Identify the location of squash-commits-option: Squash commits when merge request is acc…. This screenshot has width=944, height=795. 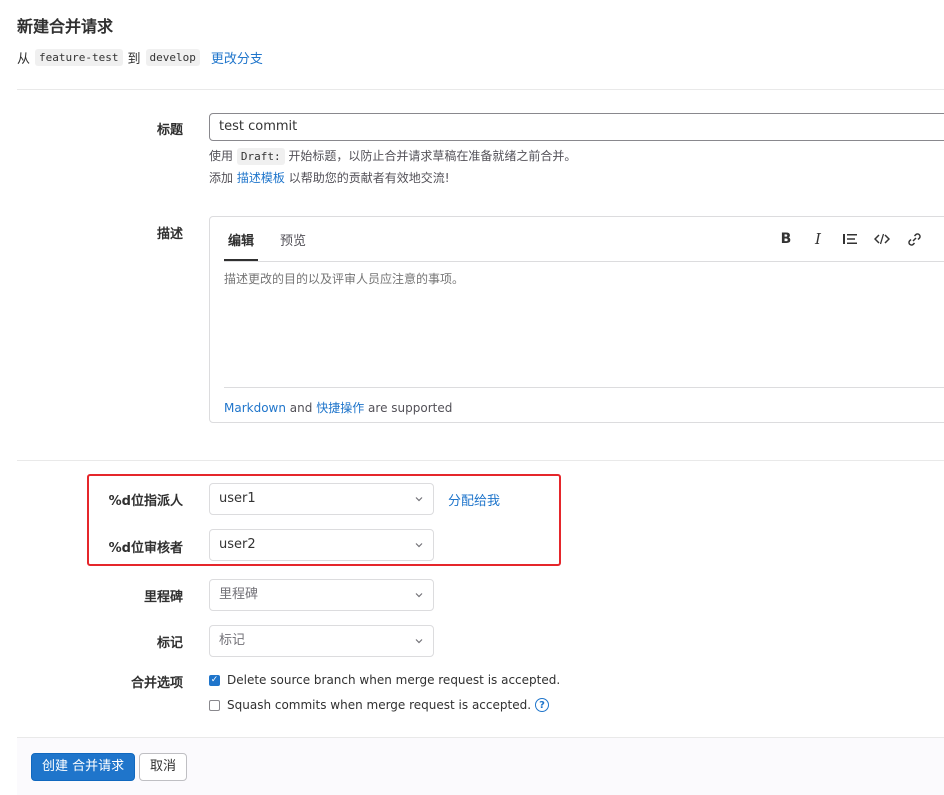
(379, 705).